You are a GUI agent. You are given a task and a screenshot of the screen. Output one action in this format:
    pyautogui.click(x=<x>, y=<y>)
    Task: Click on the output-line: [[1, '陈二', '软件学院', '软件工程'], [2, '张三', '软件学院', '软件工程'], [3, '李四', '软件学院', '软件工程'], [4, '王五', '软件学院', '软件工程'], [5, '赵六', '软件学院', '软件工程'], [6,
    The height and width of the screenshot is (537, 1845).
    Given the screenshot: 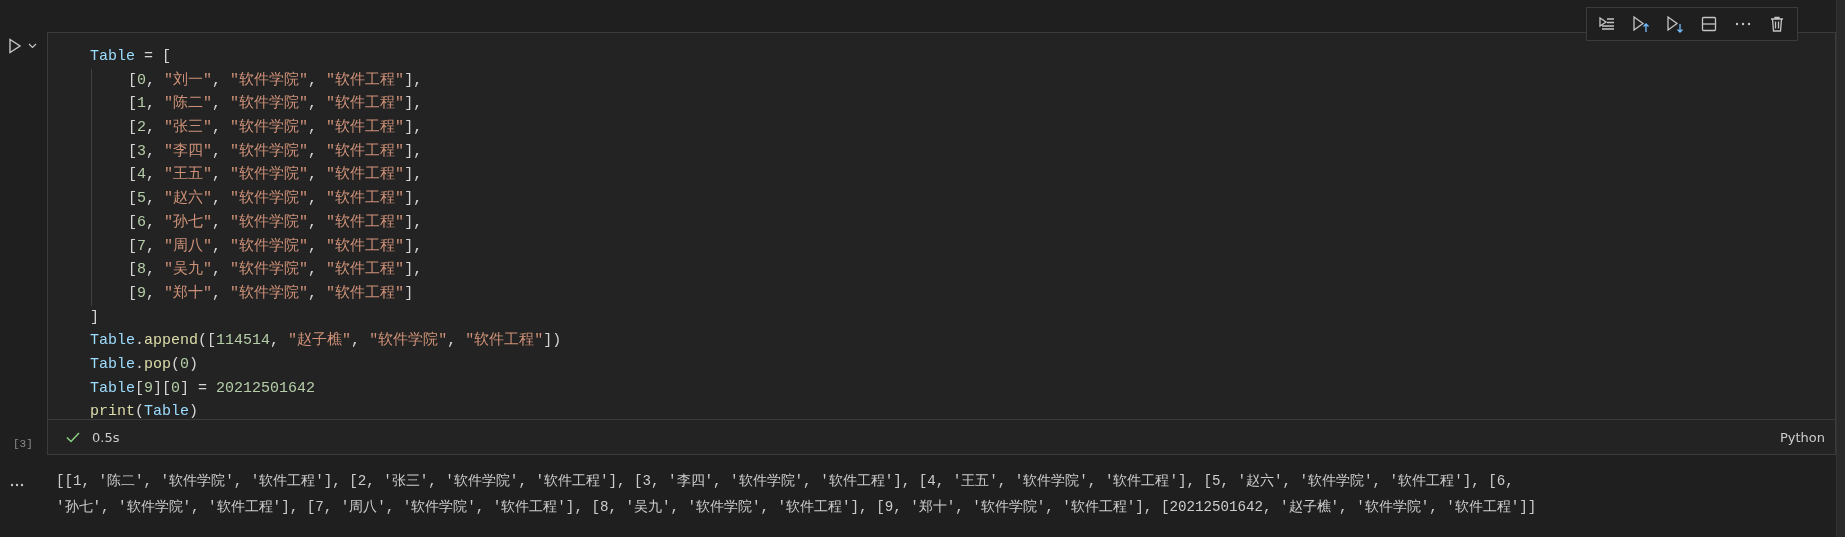 What is the action you would take?
    pyautogui.click(x=785, y=481)
    